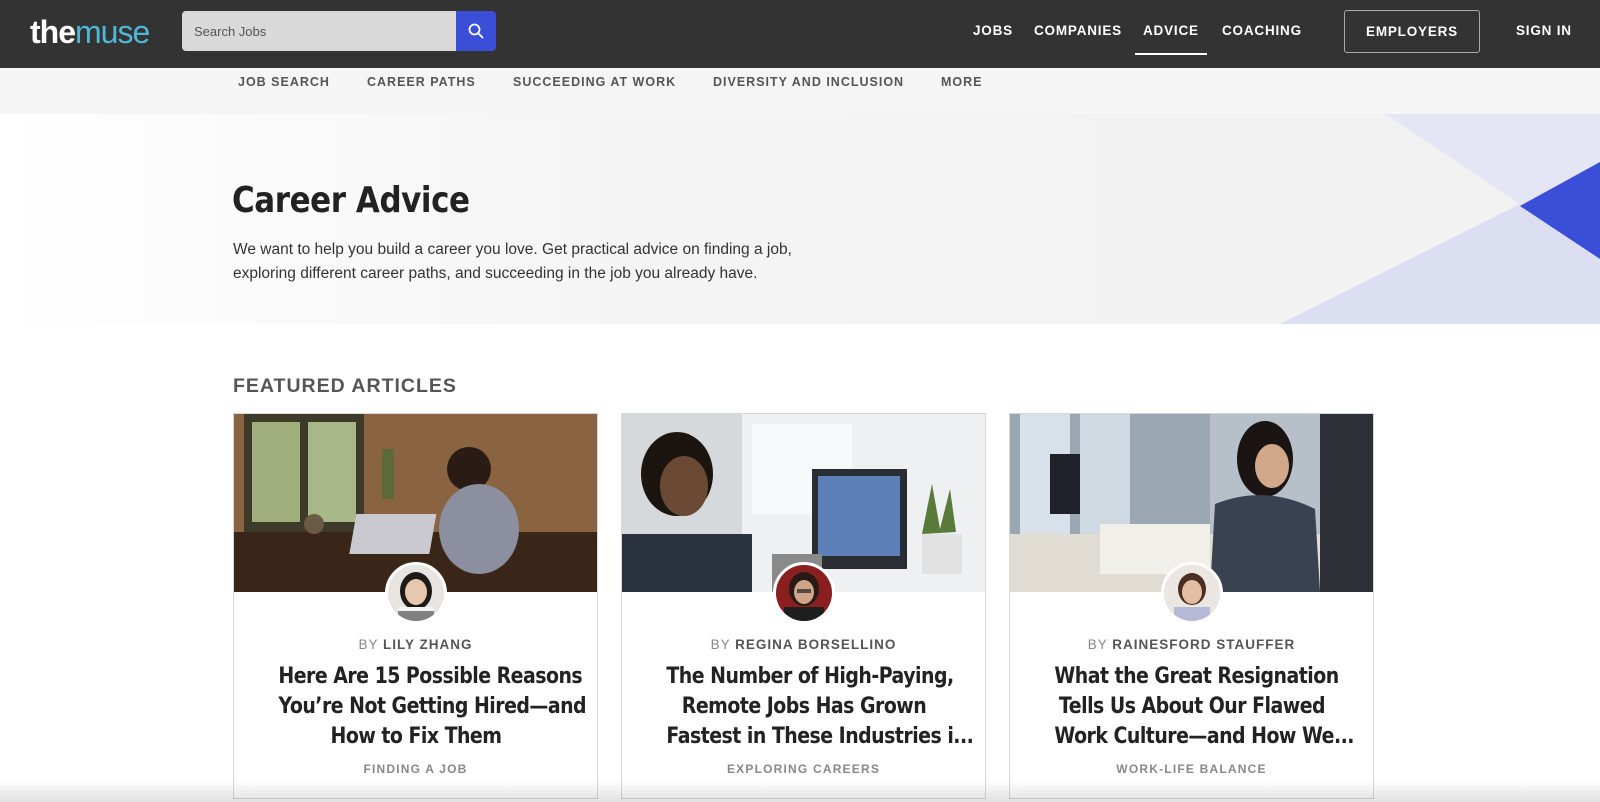 The image size is (1600, 802). What do you see at coordinates (1171, 30) in the screenshot?
I see `nav-advice: ADVICE` at bounding box center [1171, 30].